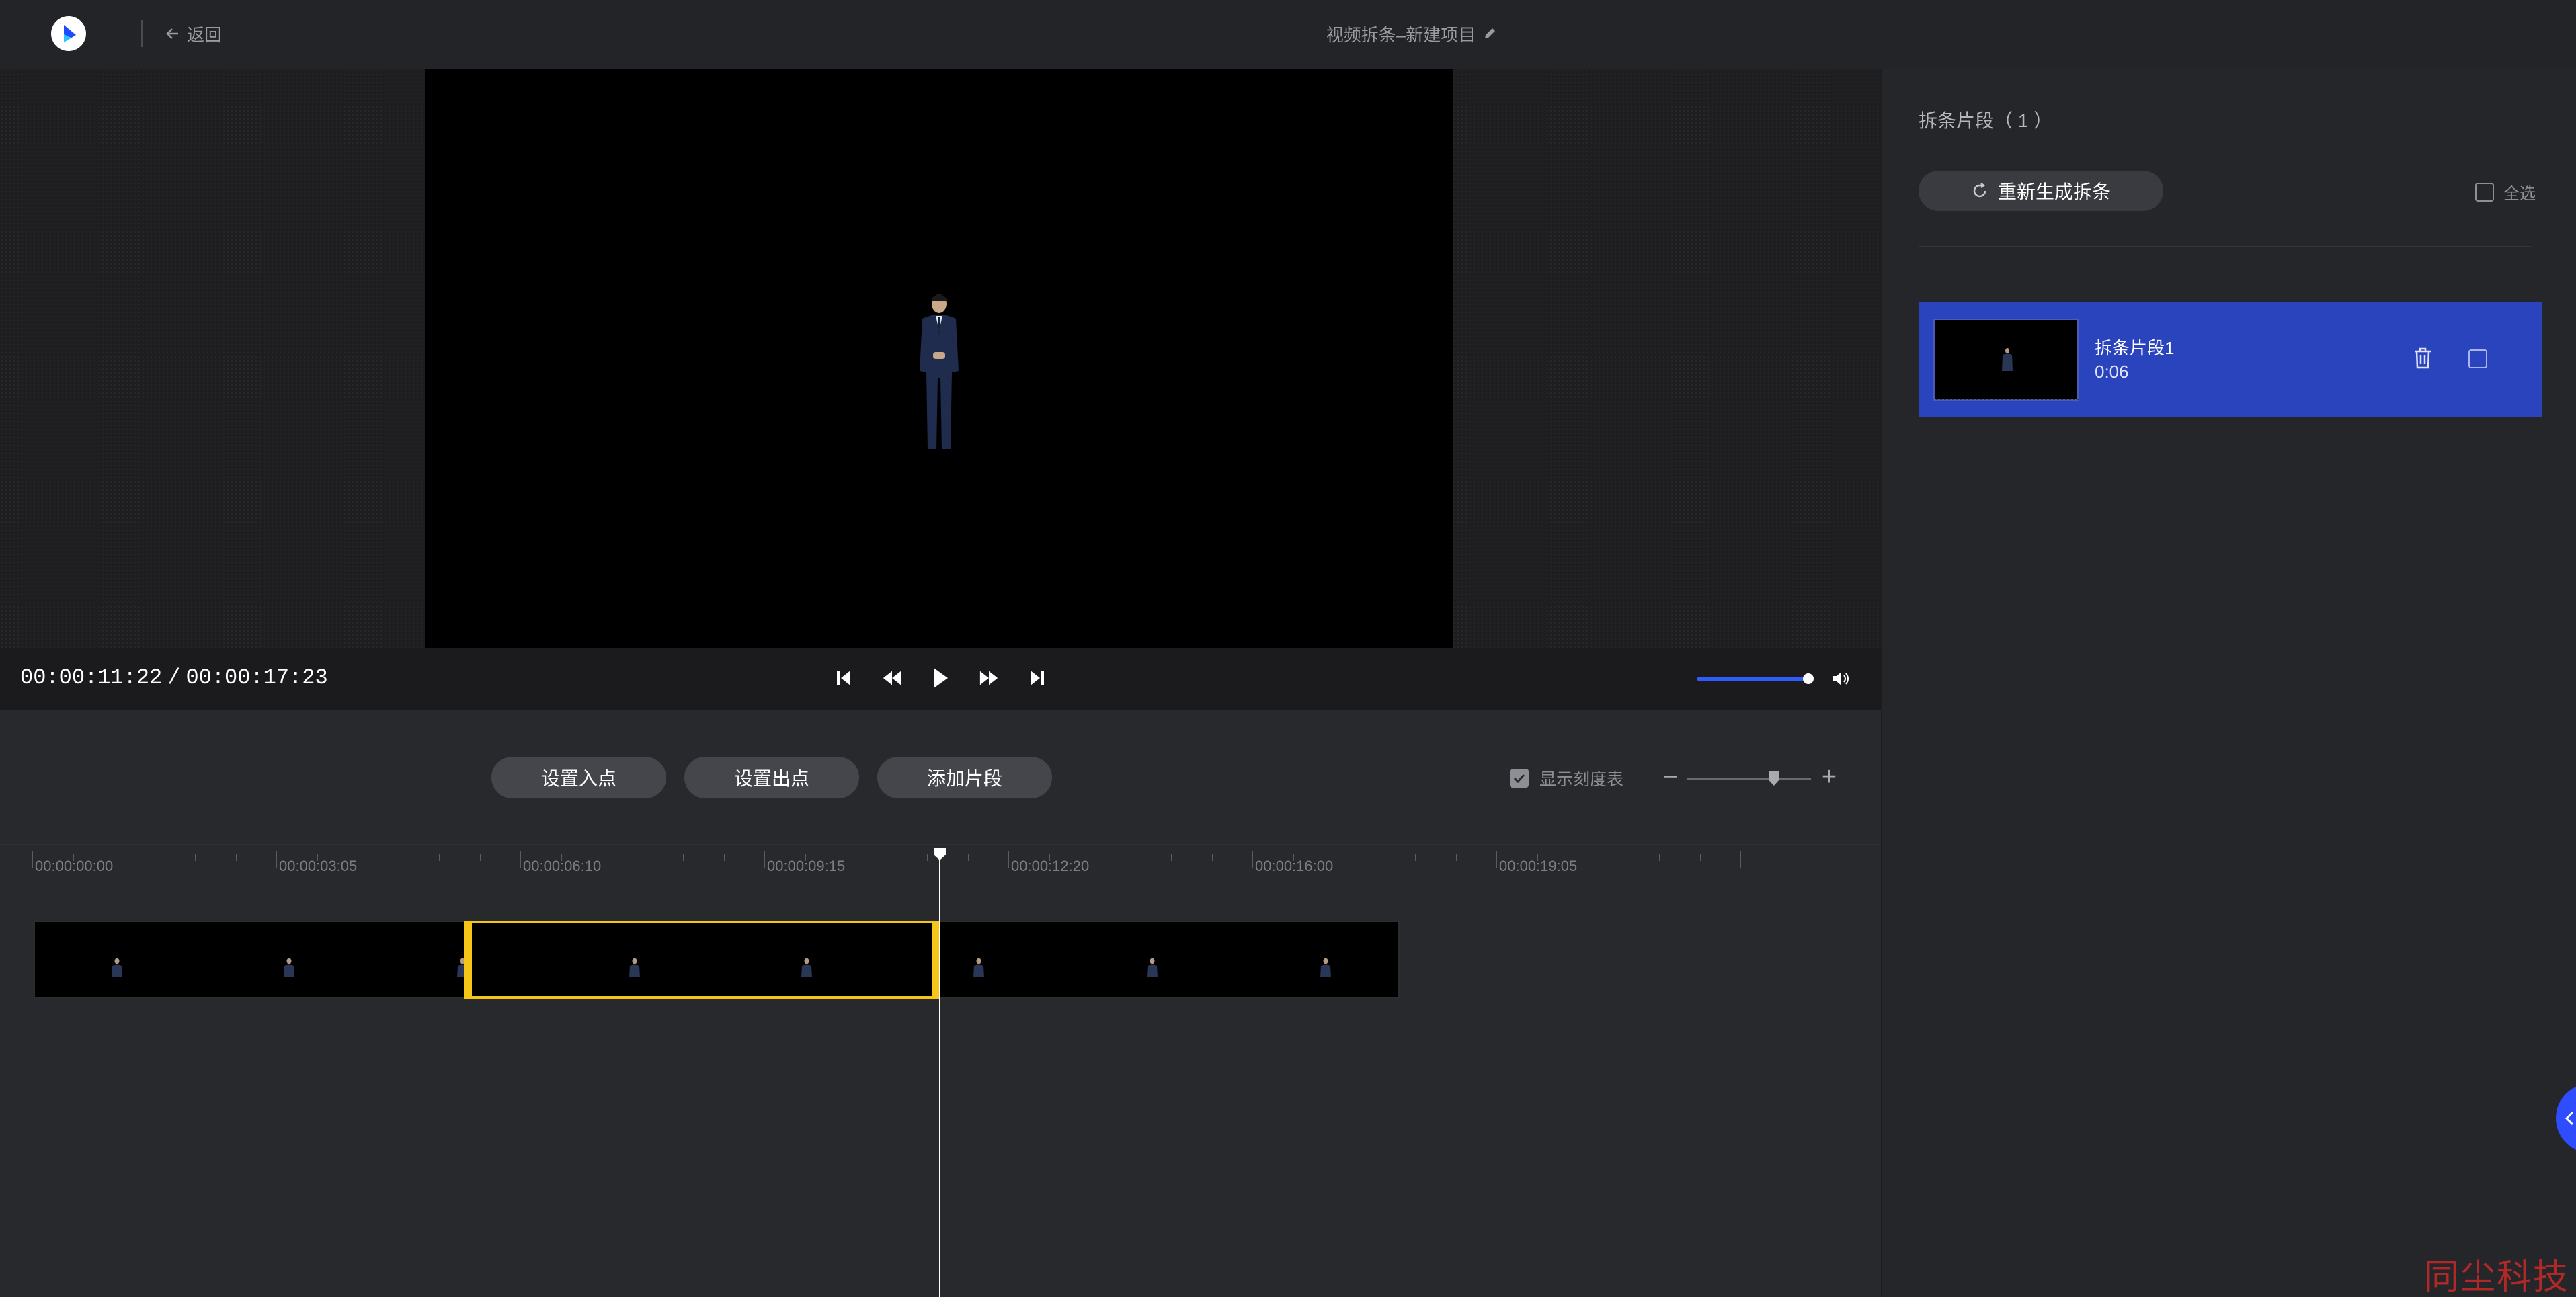 This screenshot has width=2576, height=1297. I want to click on skip-to-start-button, so click(844, 678).